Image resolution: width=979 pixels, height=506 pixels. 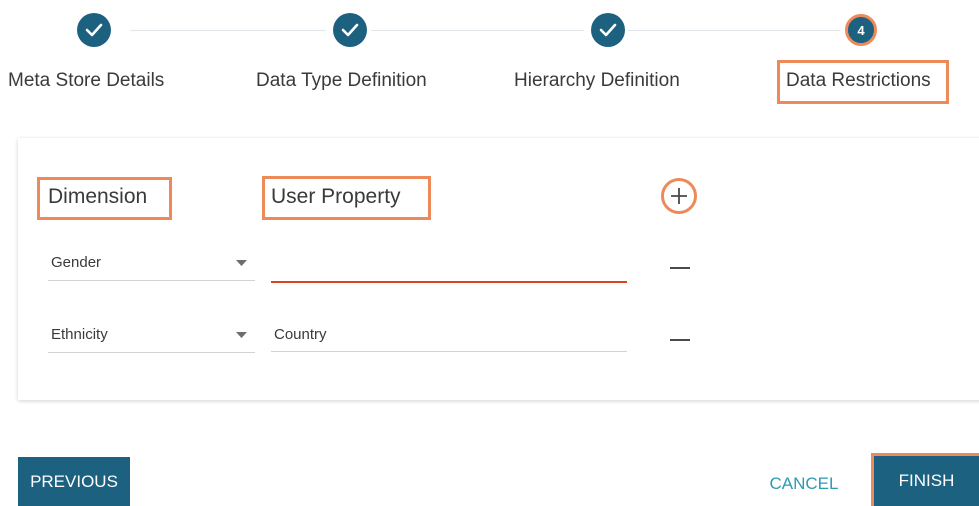 What do you see at coordinates (858, 81) in the screenshot?
I see `step-4-label: Data Restrictions` at bounding box center [858, 81].